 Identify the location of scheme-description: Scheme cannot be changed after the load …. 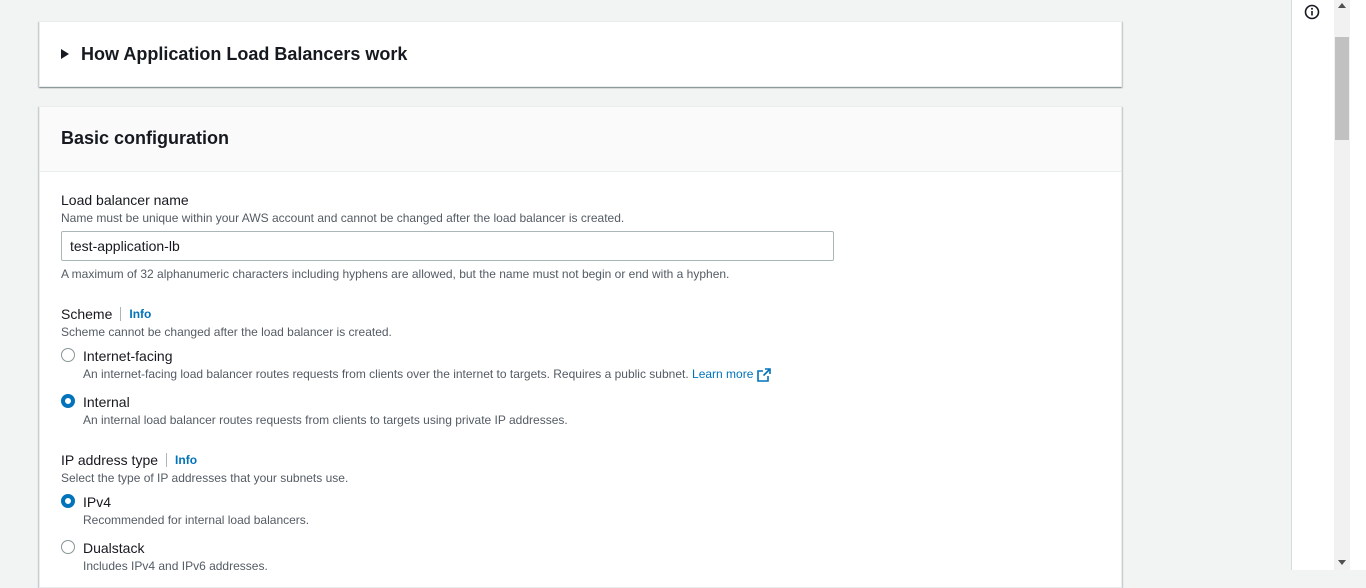
(226, 332).